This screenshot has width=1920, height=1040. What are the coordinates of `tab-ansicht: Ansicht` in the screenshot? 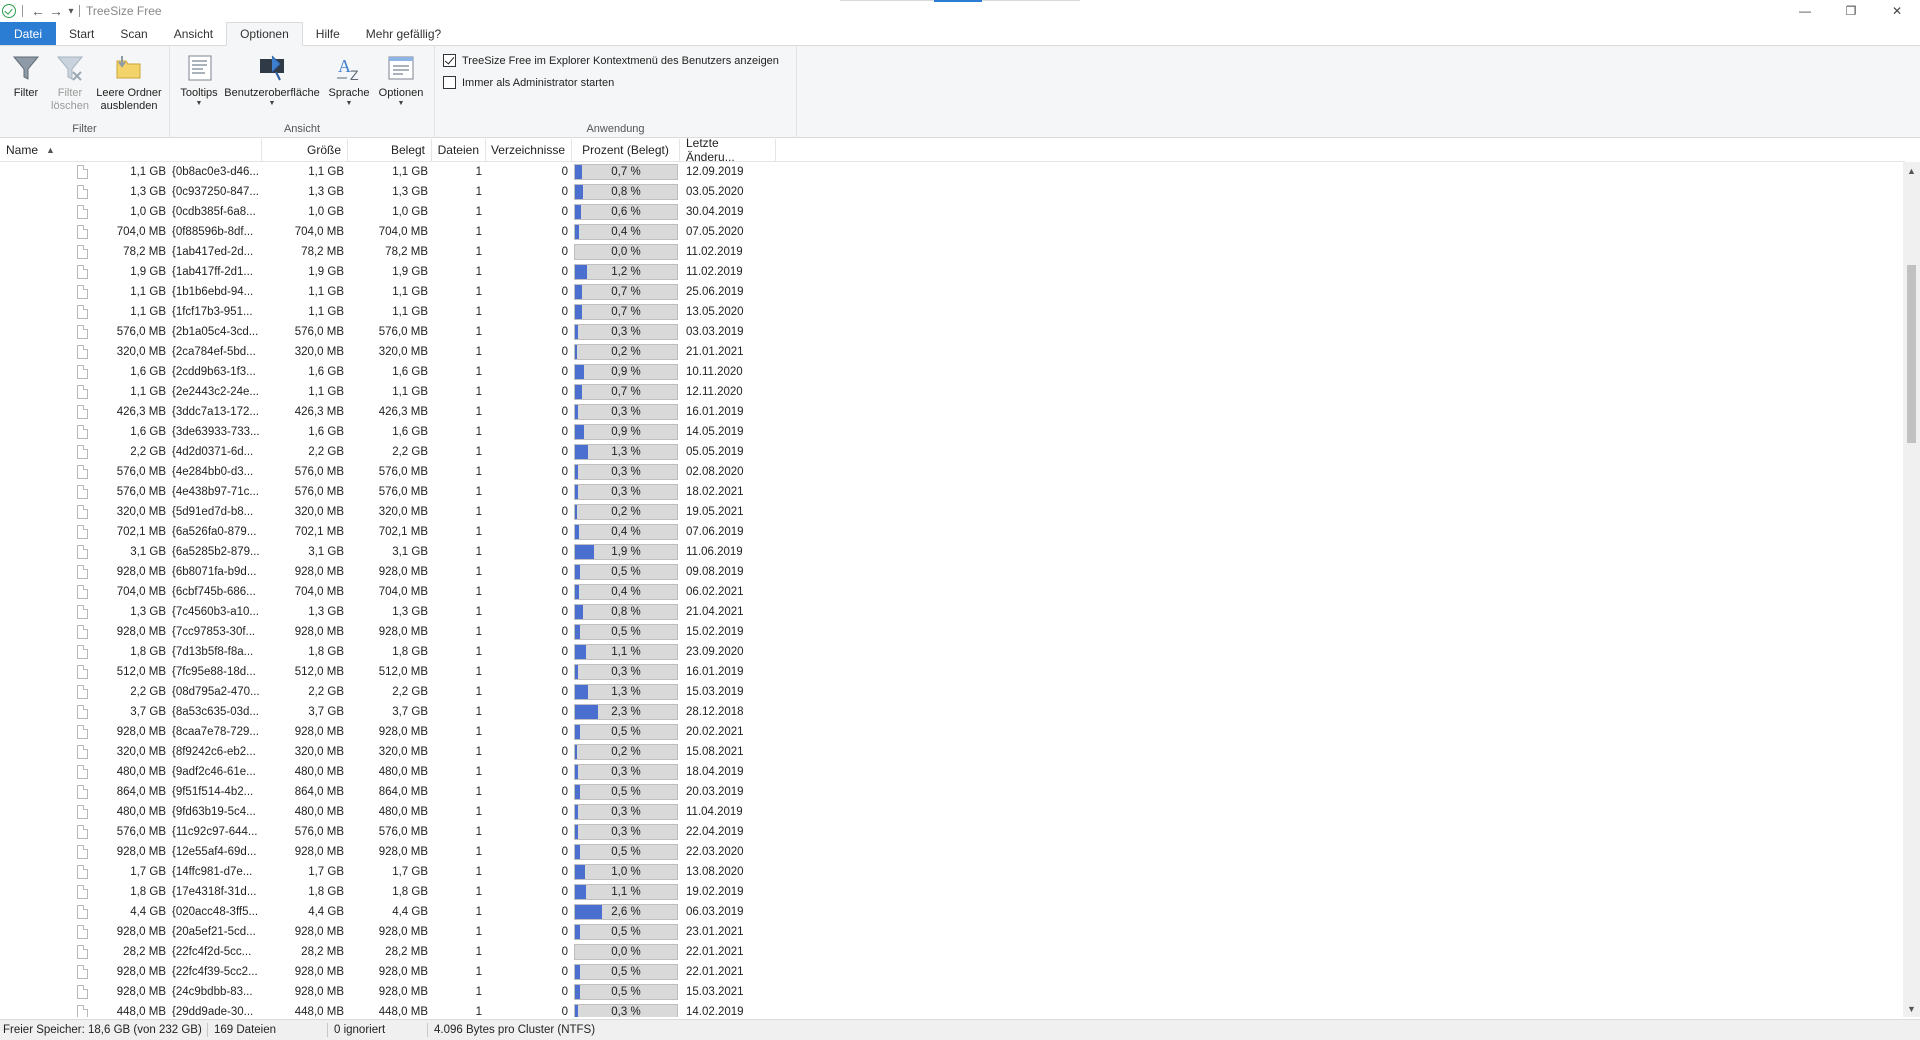 It's located at (193, 33).